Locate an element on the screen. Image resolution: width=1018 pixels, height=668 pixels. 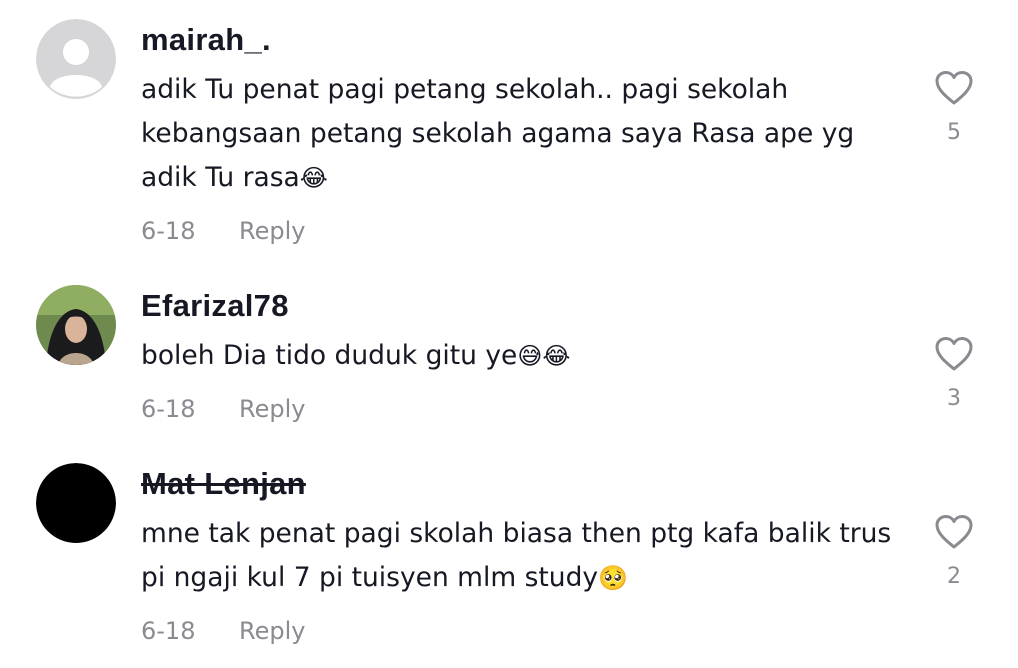
comment-emoji: 🥺 is located at coordinates (613, 578).